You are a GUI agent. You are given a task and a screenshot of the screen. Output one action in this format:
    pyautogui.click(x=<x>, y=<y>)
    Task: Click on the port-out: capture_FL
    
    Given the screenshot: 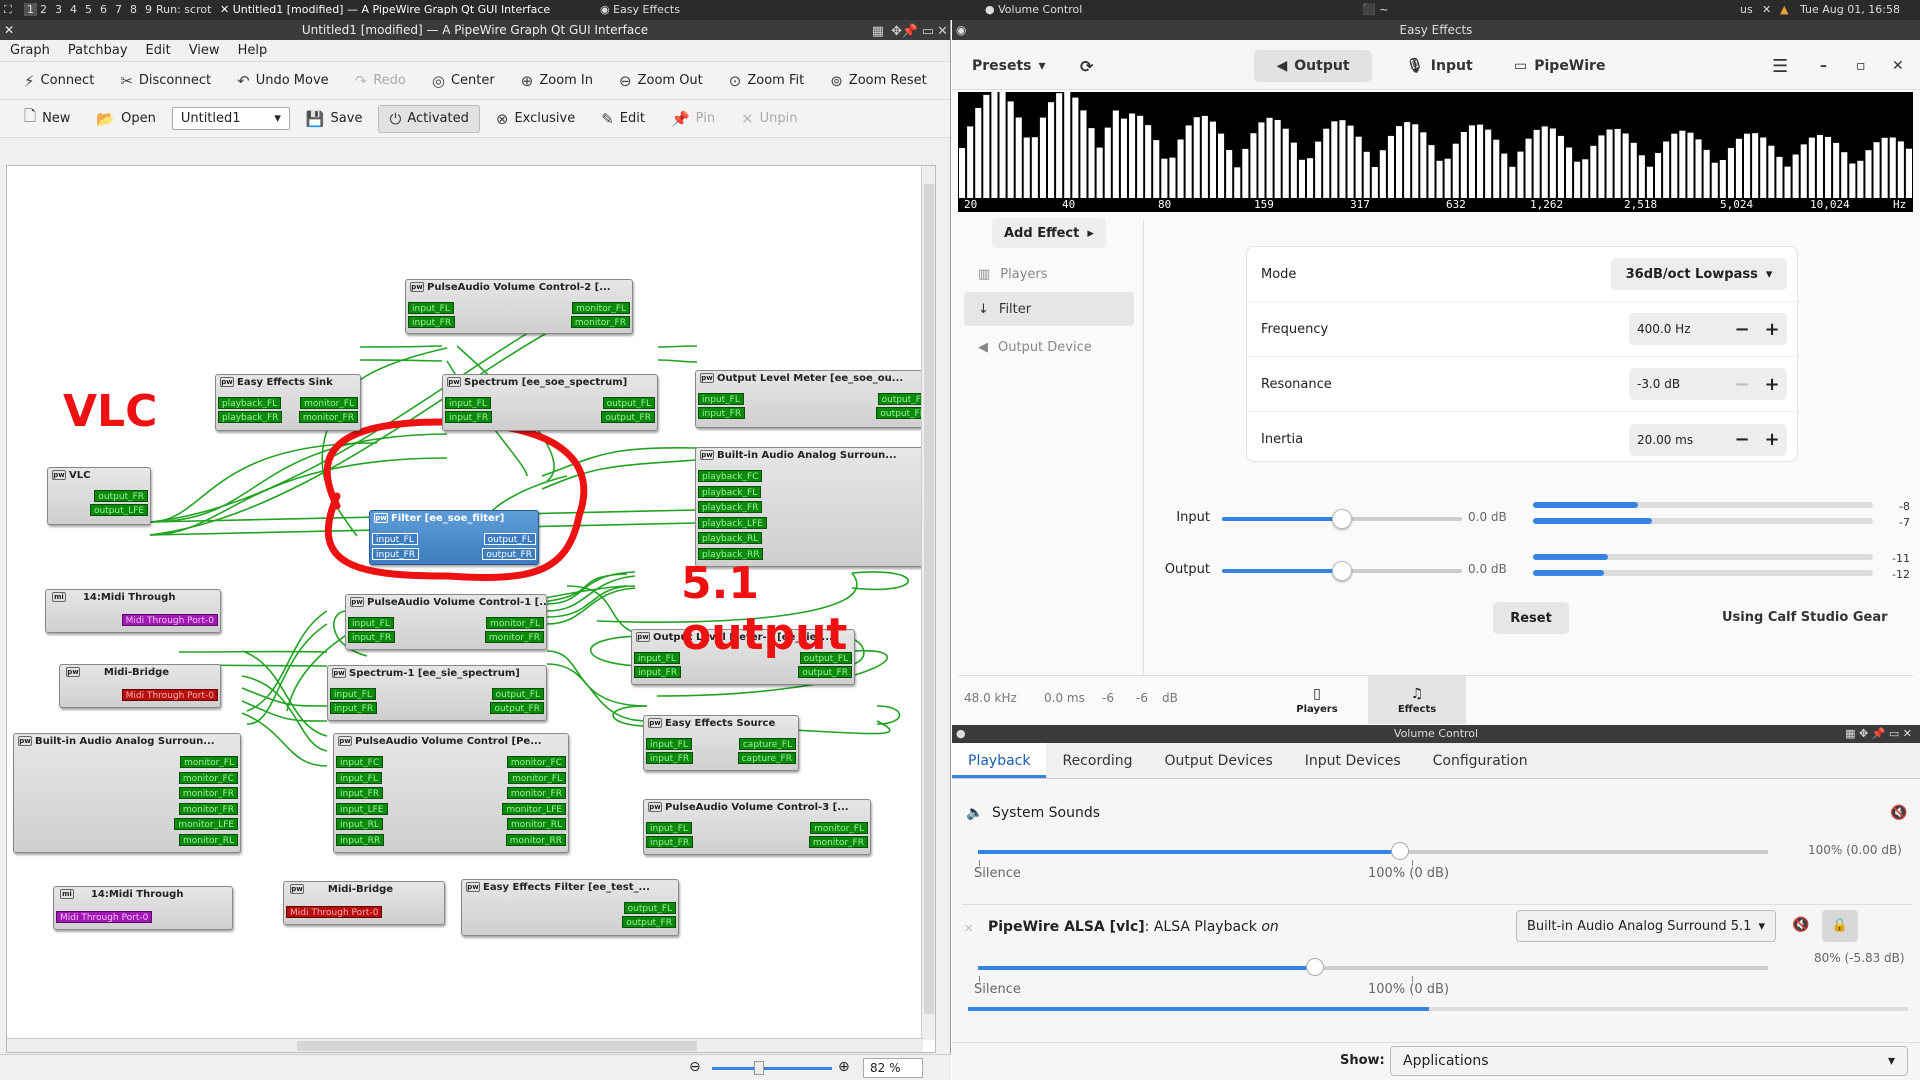 What is the action you would take?
    pyautogui.click(x=767, y=744)
    